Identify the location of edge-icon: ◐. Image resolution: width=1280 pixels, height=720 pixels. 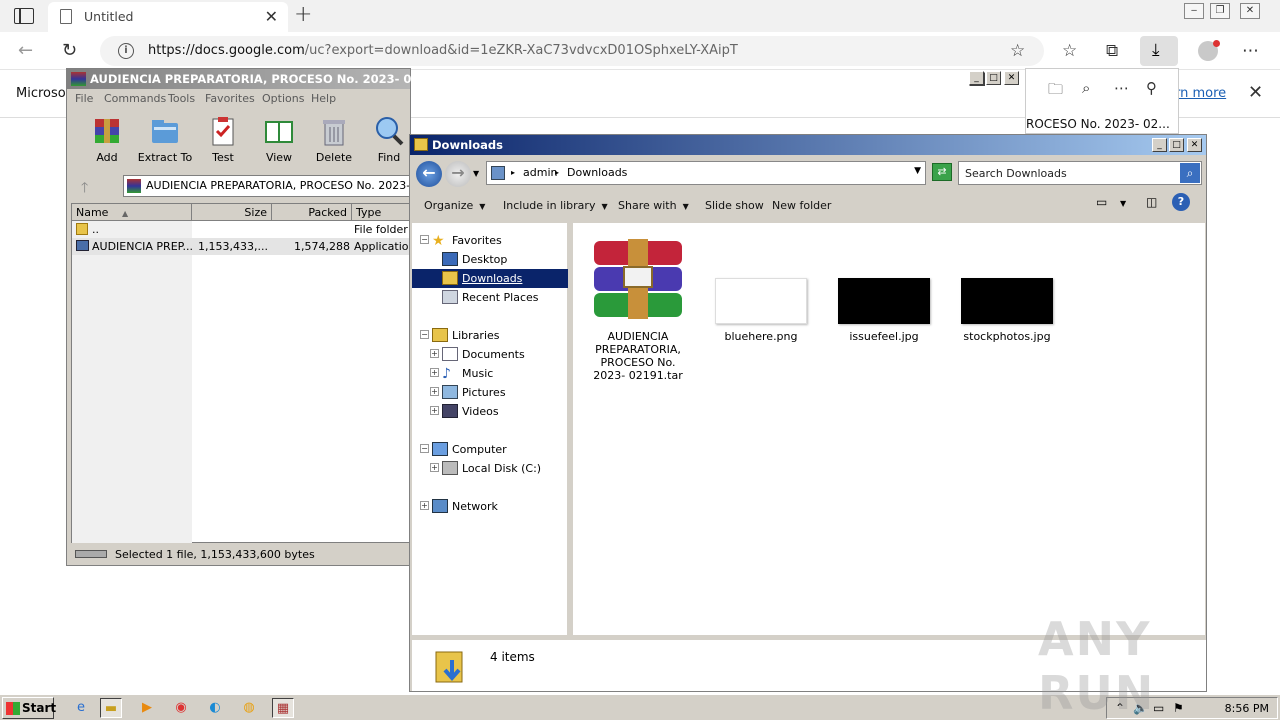
(215, 708).